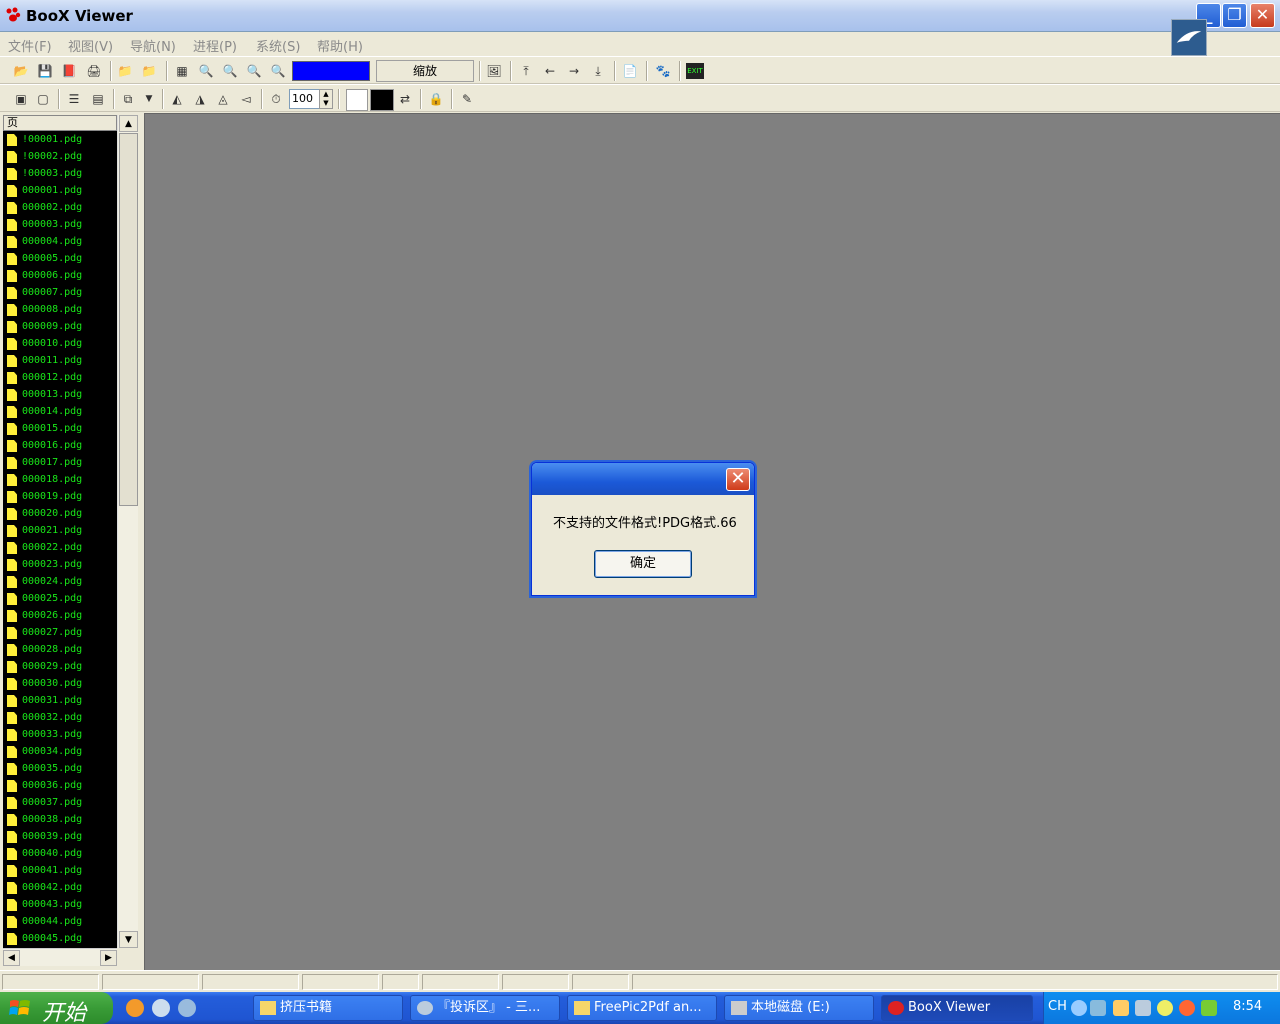 The width and height of the screenshot is (1280, 1024). What do you see at coordinates (574, 71) in the screenshot?
I see `next-page-icon: →` at bounding box center [574, 71].